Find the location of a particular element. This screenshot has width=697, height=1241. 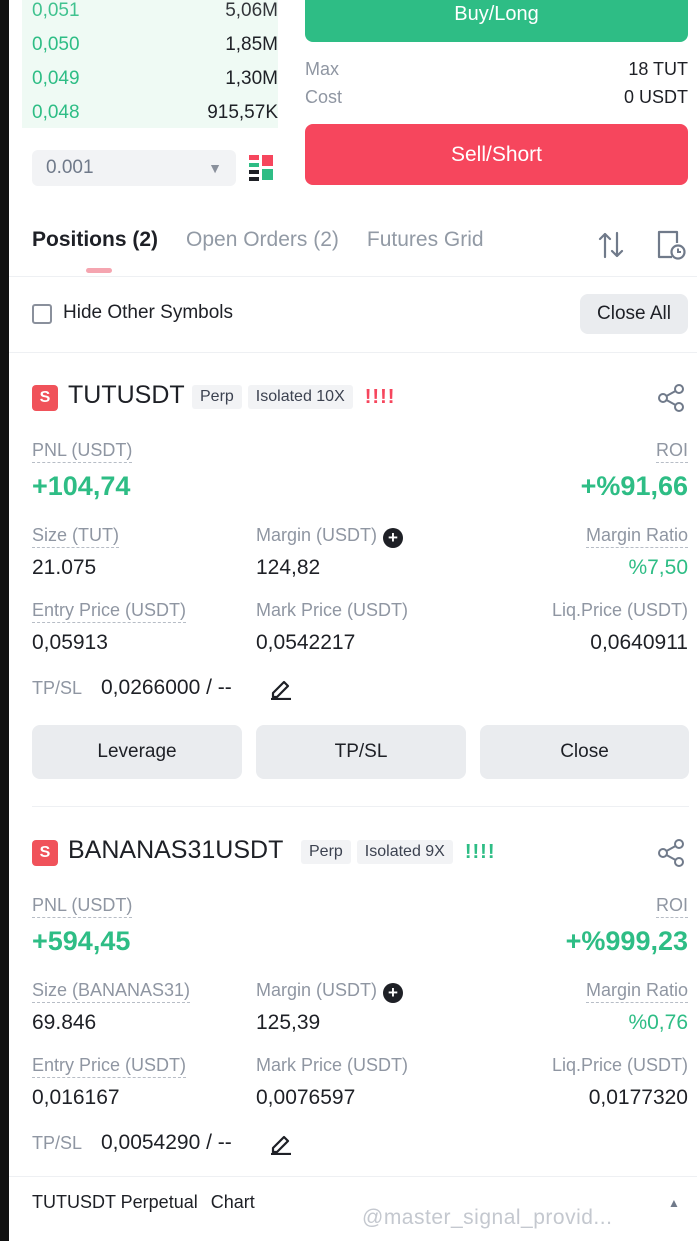

close-all-button: Close All is located at coordinates (634, 314).